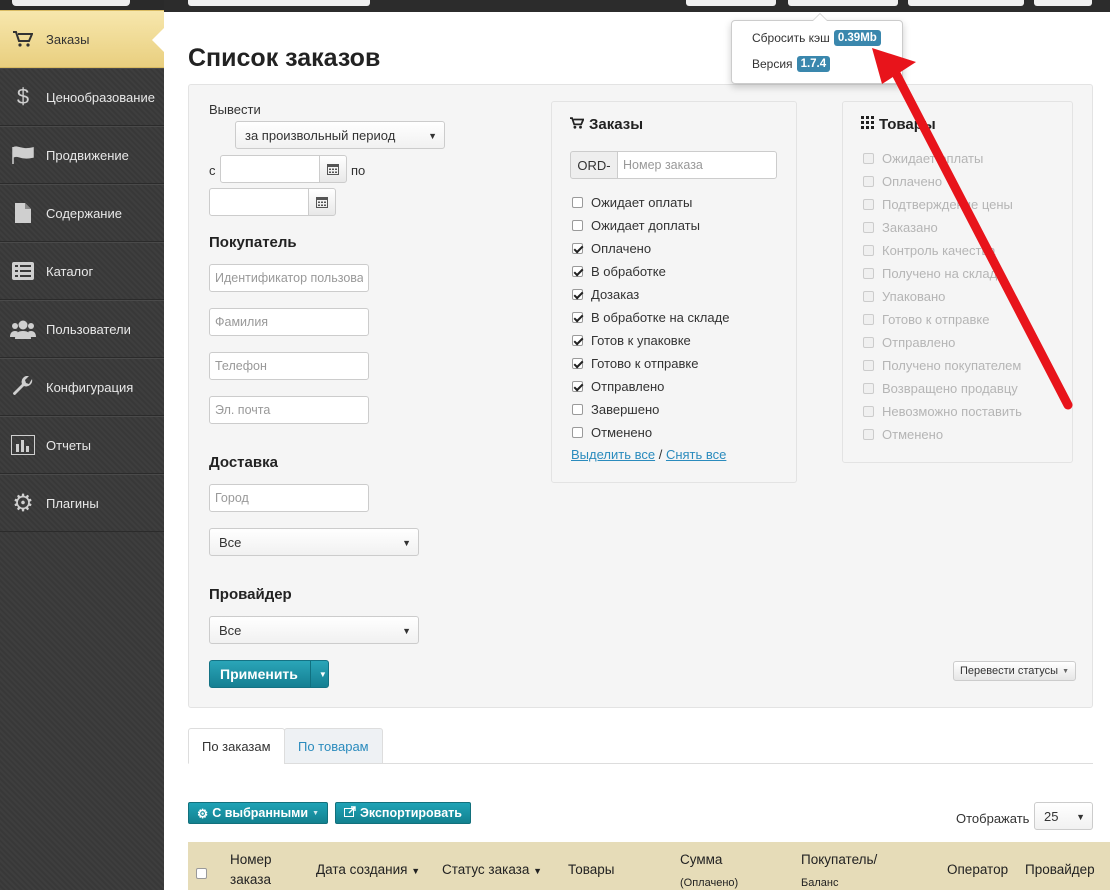  Describe the element at coordinates (289, 498) in the screenshot. I see `city-input` at that location.